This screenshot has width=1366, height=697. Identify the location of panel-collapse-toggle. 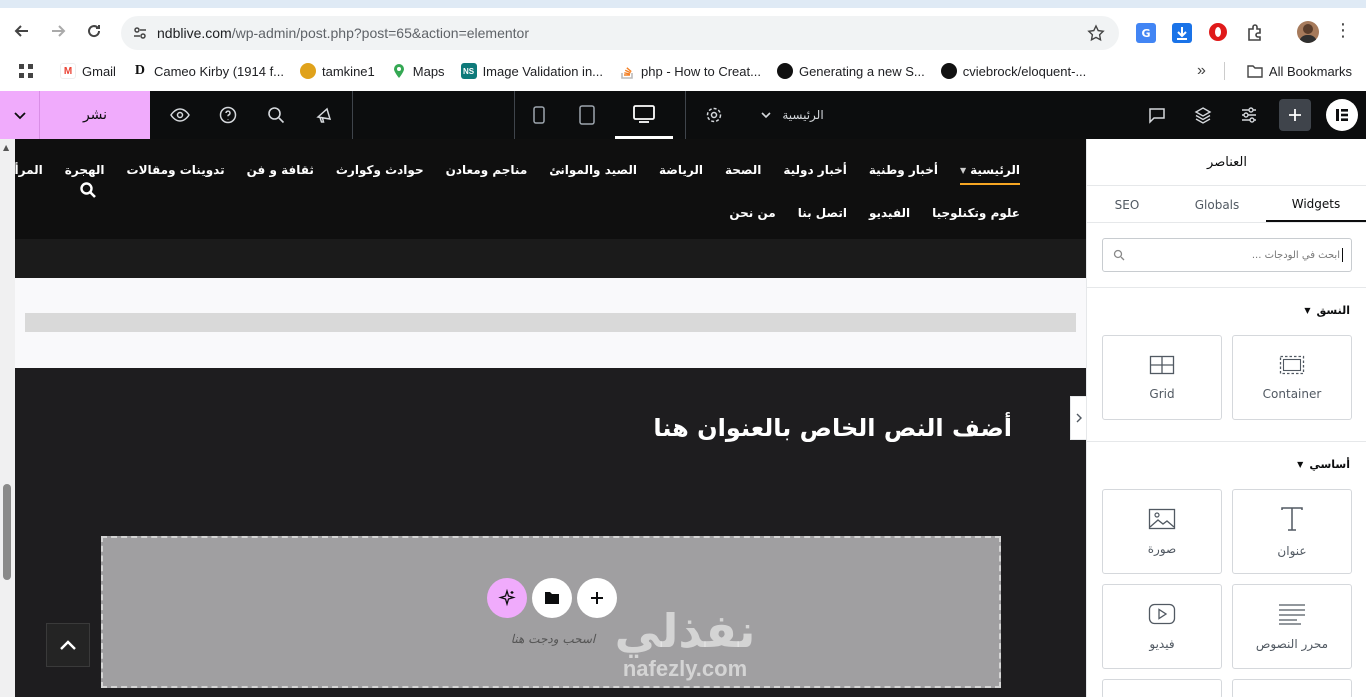
(1078, 418).